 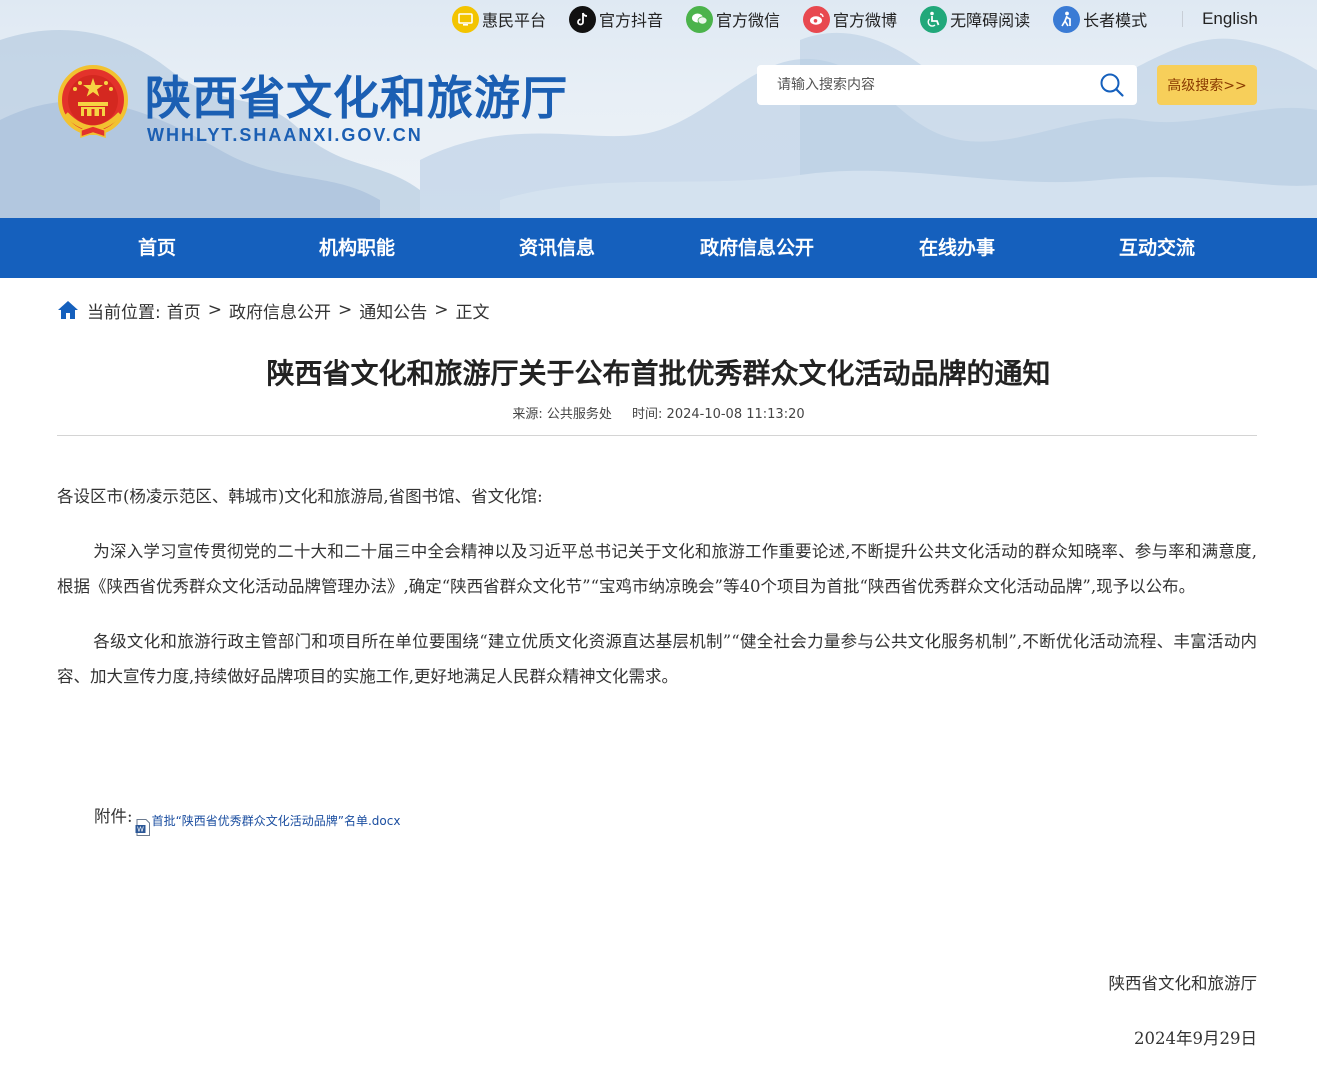 I want to click on title-divider, so click(x=657, y=435).